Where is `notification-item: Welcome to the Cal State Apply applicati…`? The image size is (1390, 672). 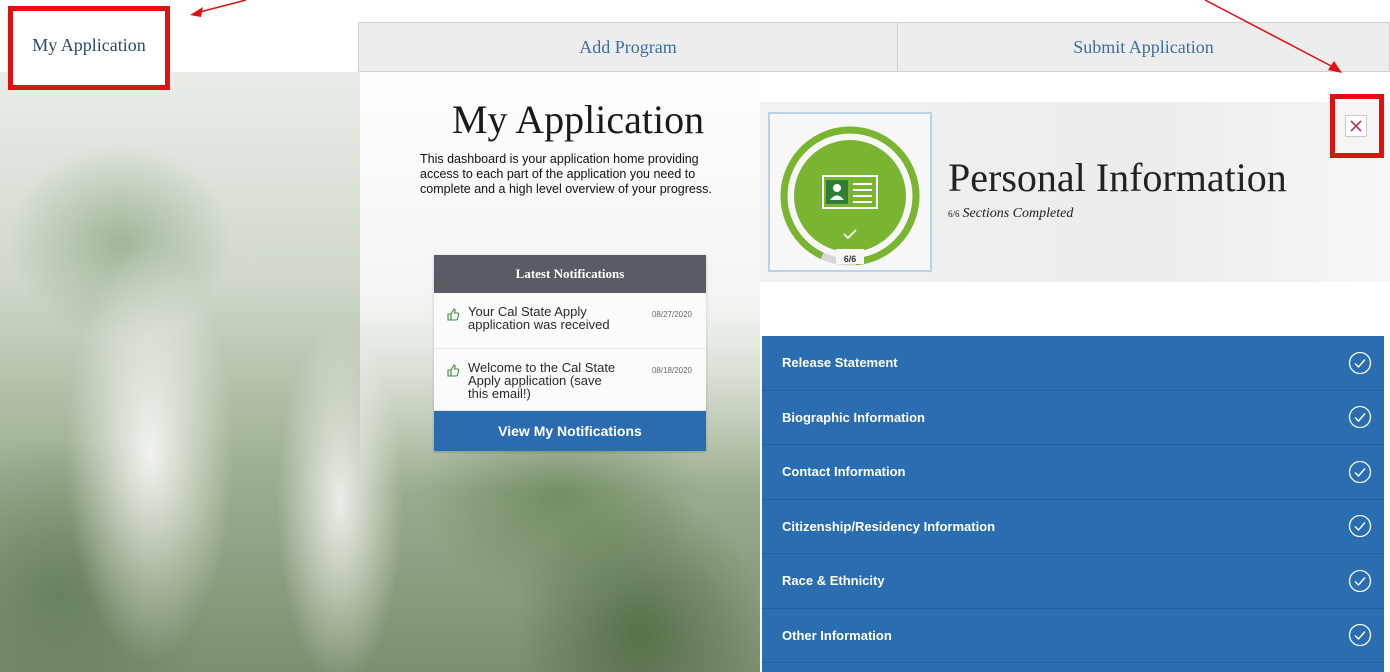 notification-item: Welcome to the Cal State Apply applicati… is located at coordinates (570, 380).